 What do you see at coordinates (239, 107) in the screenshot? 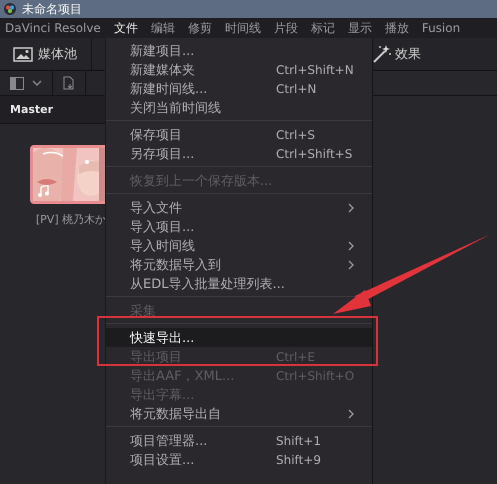
I see `menu-item: 关闭当前时间线` at bounding box center [239, 107].